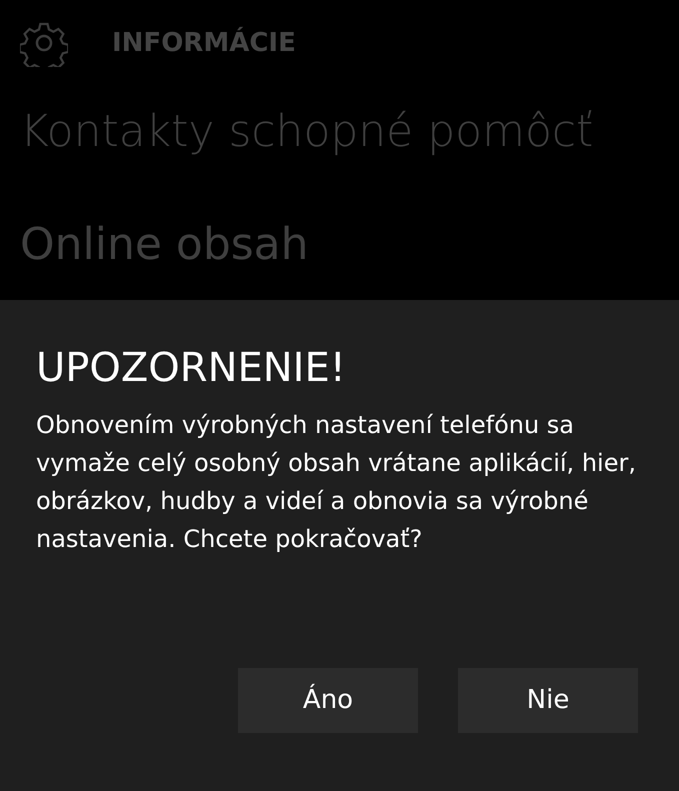  Describe the element at coordinates (204, 43) in the screenshot. I see `page-title: INFORMÁCIE` at that location.